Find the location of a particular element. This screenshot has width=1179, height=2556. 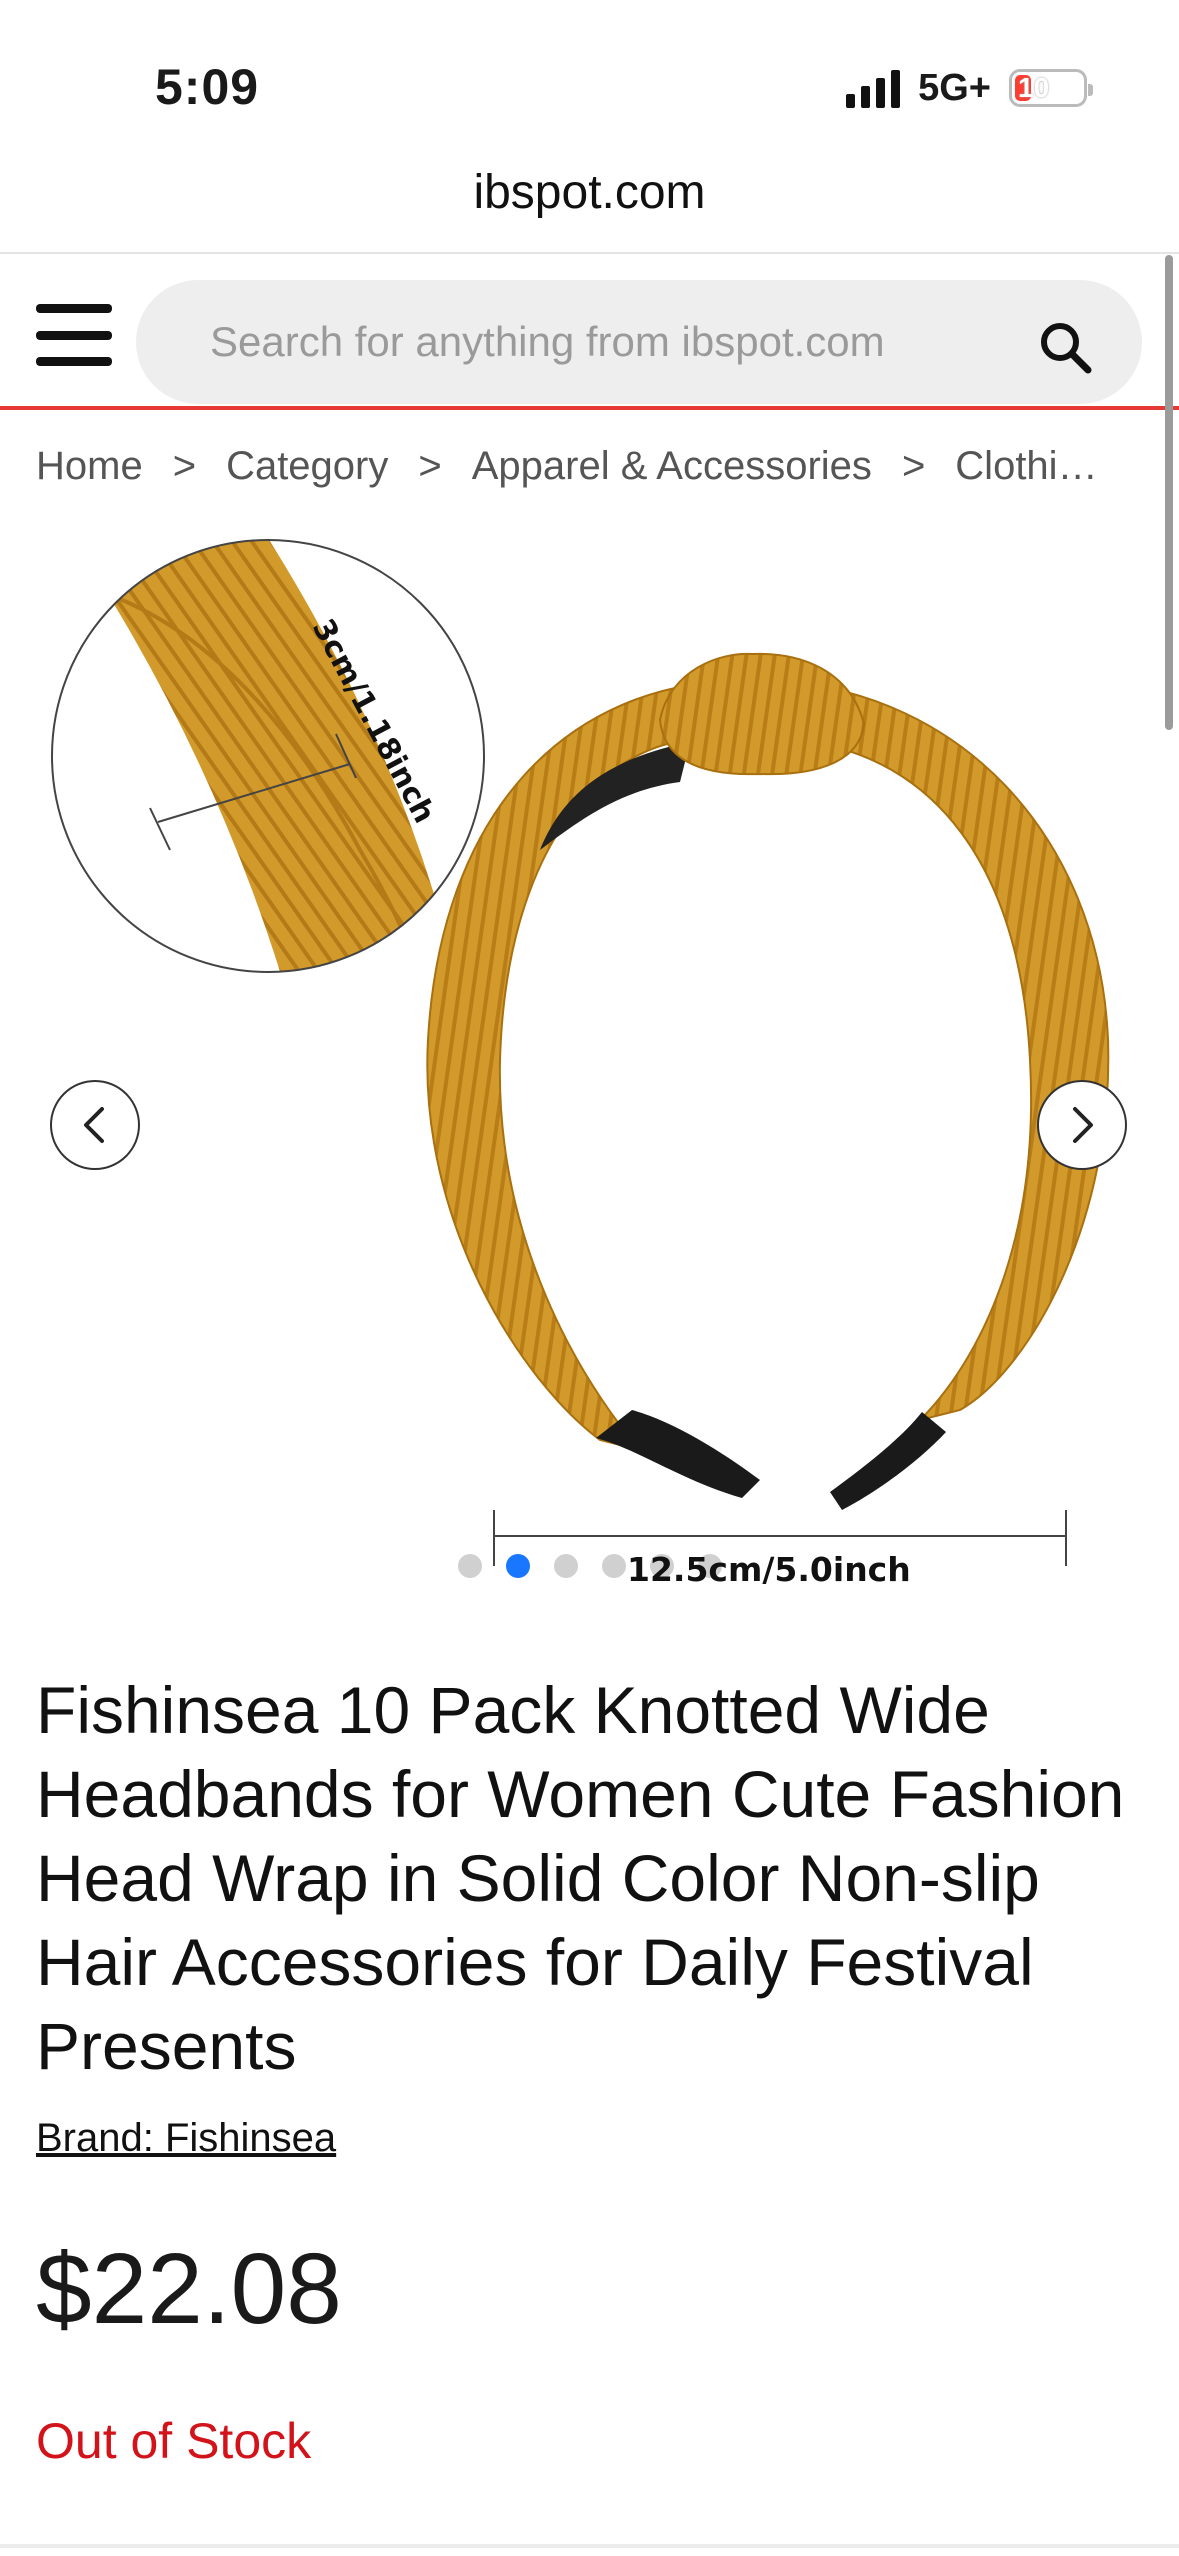

status-indicators: 5G+ 10 is located at coordinates (969, 88).